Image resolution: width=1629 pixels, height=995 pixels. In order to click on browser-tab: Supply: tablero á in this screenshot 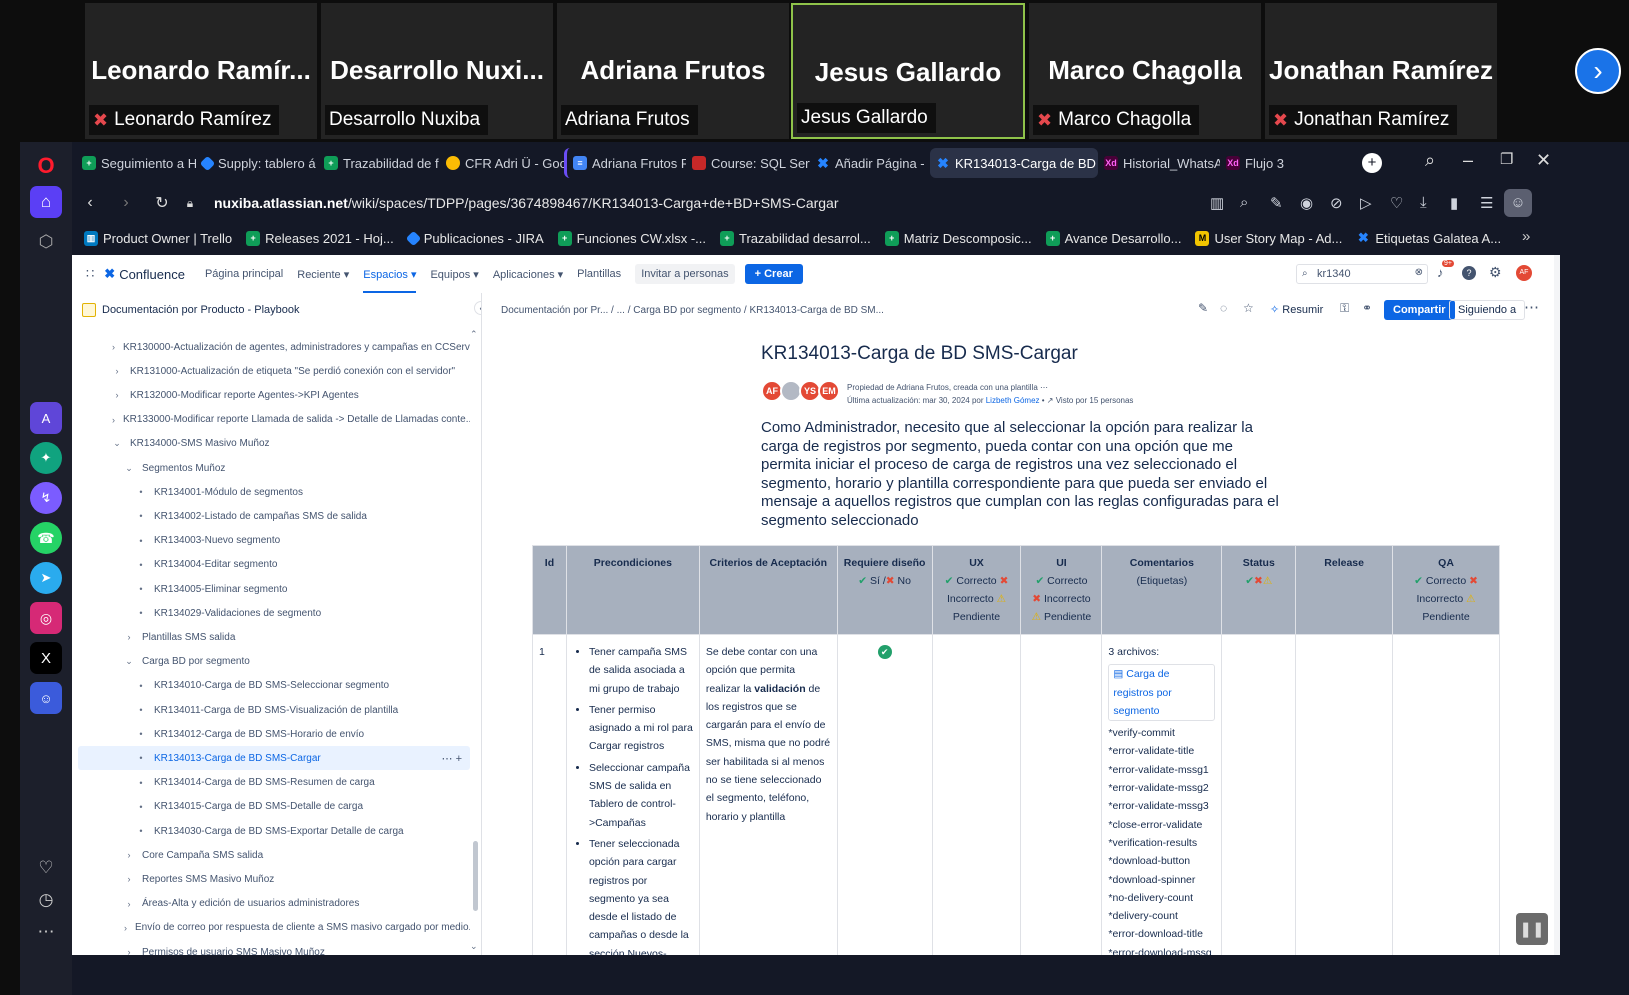, I will do `click(257, 163)`.